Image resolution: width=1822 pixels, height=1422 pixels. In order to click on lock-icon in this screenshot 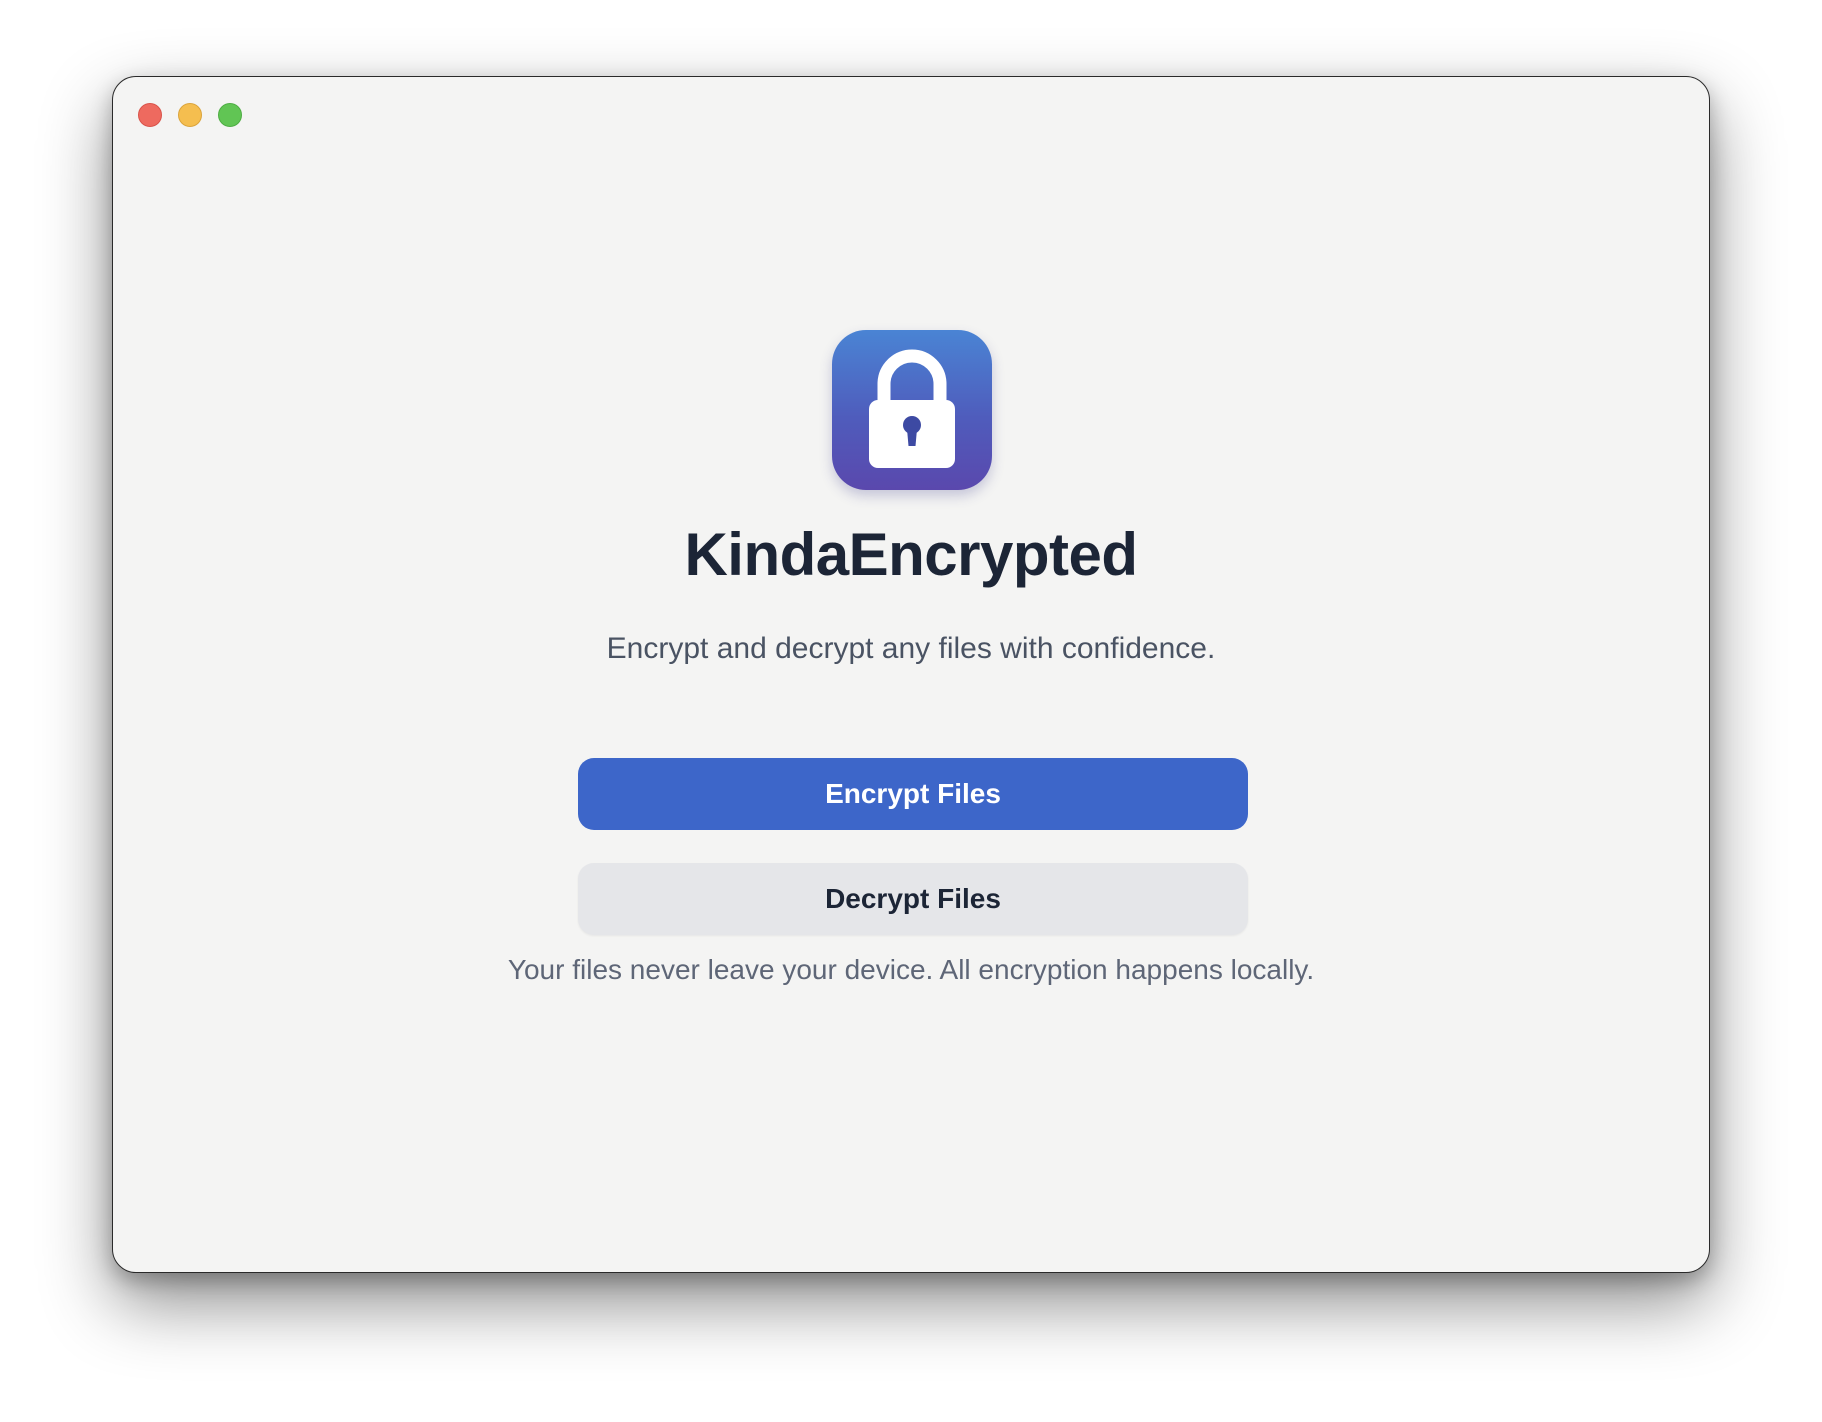, I will do `click(912, 410)`.